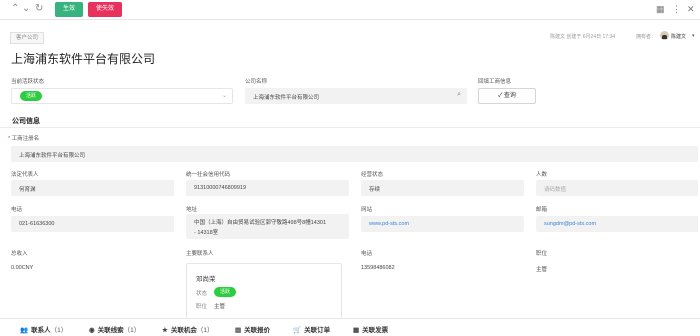 Image resolution: width=700 pixels, height=336 pixels. Describe the element at coordinates (372, 175) in the screenshot. I see `biz-status-label: 经营状态` at that location.